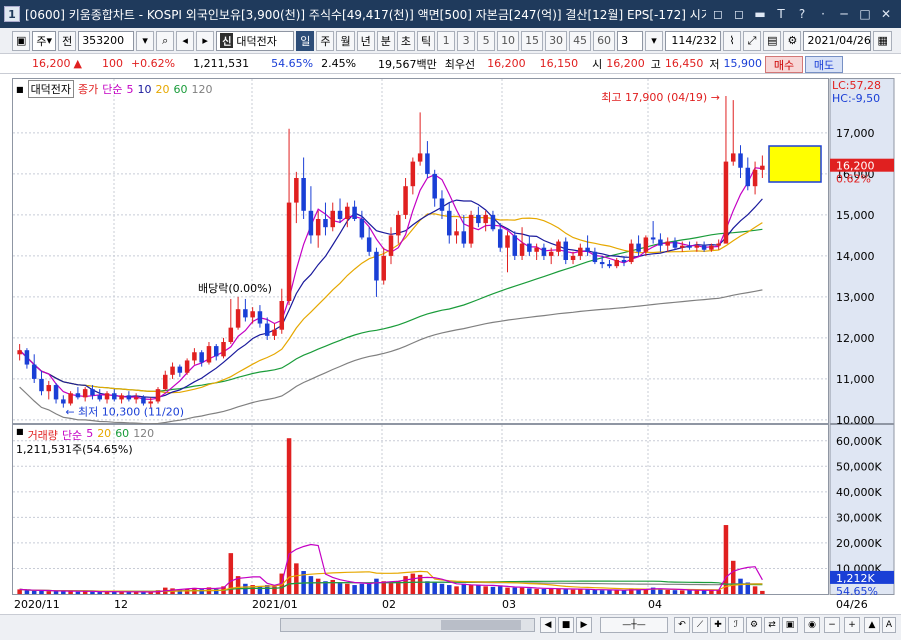 Image resolution: width=901 pixels, height=640 pixels. What do you see at coordinates (114, 89) in the screenshot?
I see `price-legend: ■ 대덕전자 종가 단순 5 10 20 60 120` at bounding box center [114, 89].